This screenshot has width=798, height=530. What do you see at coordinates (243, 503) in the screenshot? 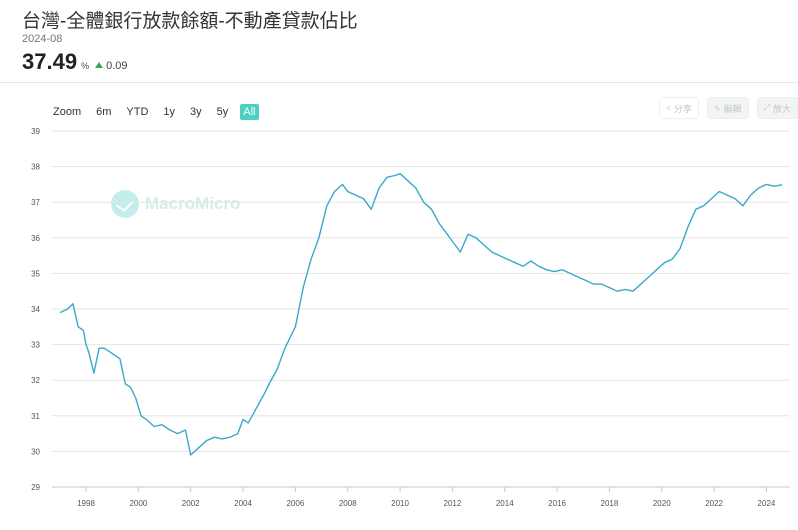
I see `x-tick-label: 2004` at bounding box center [243, 503].